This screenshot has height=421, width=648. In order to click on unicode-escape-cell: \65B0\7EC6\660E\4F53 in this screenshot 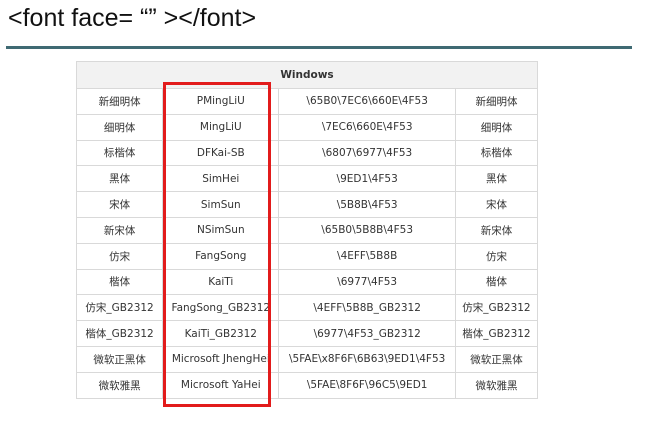, I will do `click(367, 101)`.